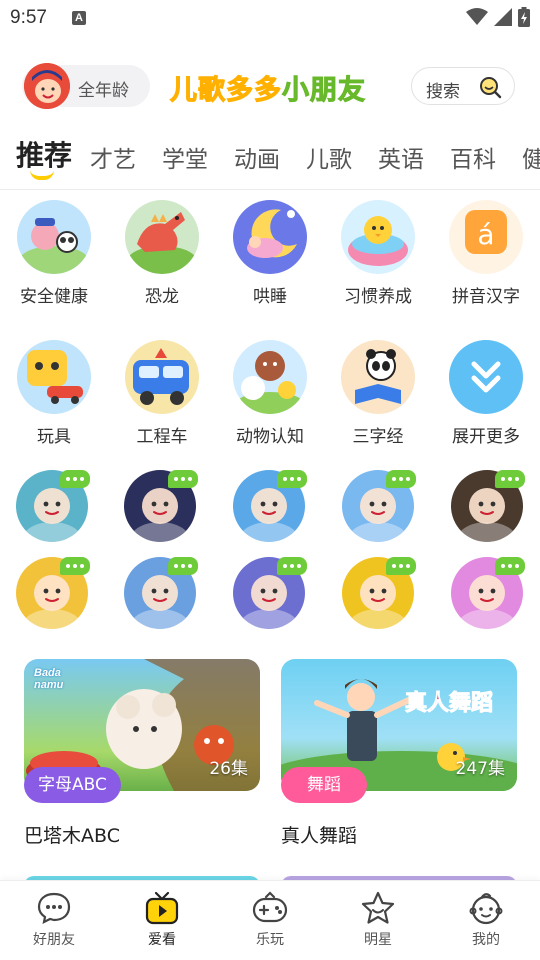 Image resolution: width=540 pixels, height=960 pixels. Describe the element at coordinates (162, 377) in the screenshot. I see `truck-icon` at that location.